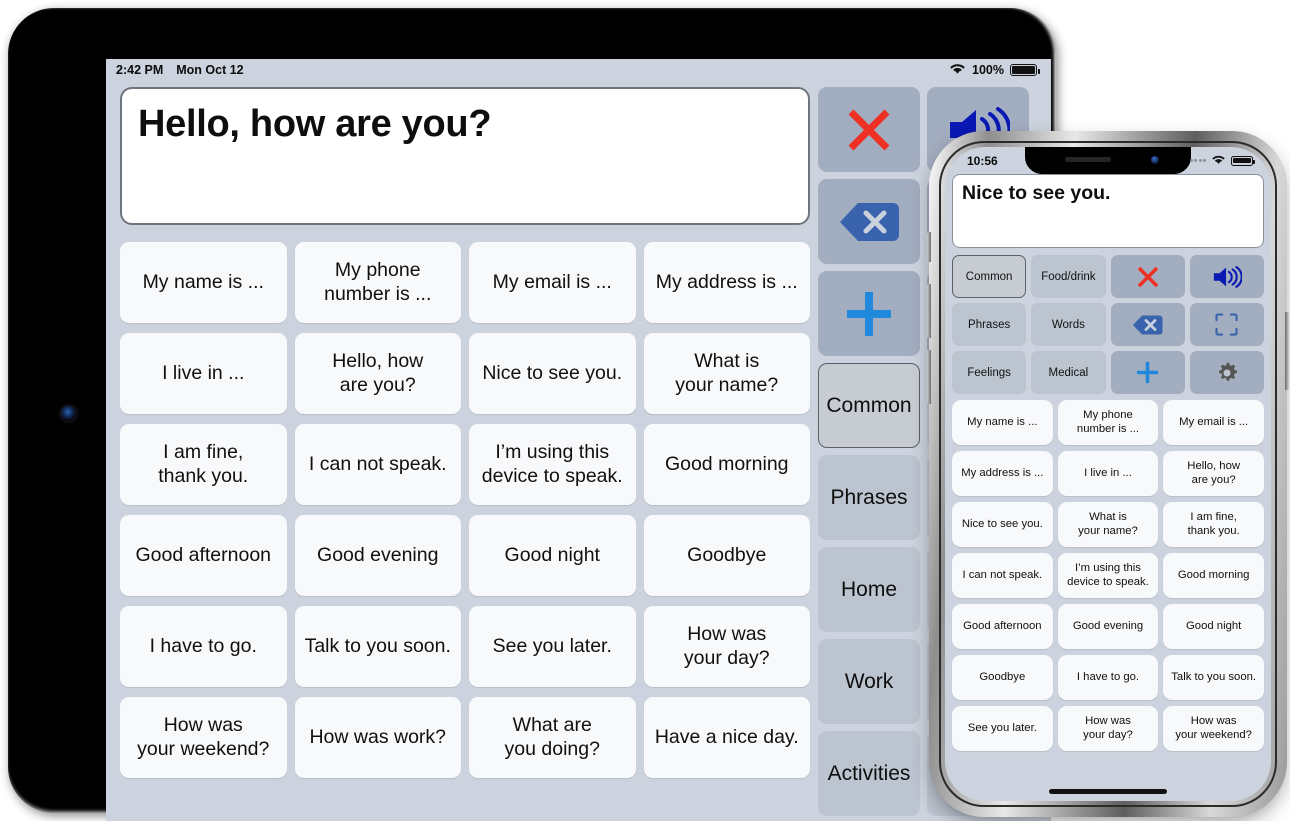  What do you see at coordinates (869, 497) in the screenshot?
I see `ipad-category-phrases: Phrases` at bounding box center [869, 497].